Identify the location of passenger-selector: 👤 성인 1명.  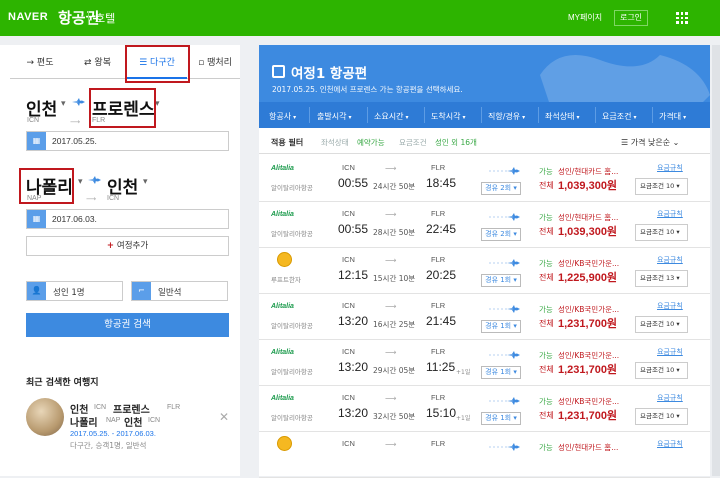
(74, 291).